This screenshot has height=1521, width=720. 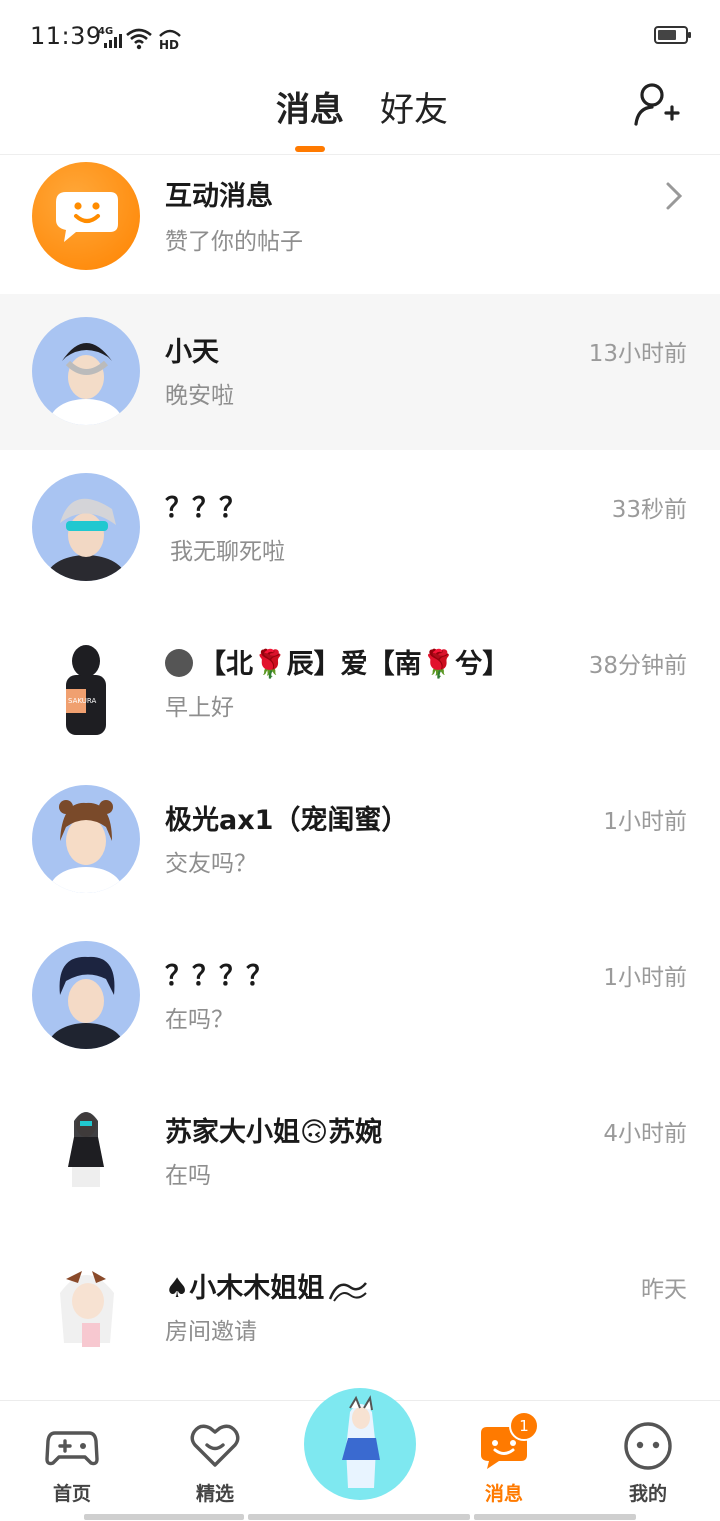 What do you see at coordinates (672, 35) in the screenshot?
I see `battery-icon` at bounding box center [672, 35].